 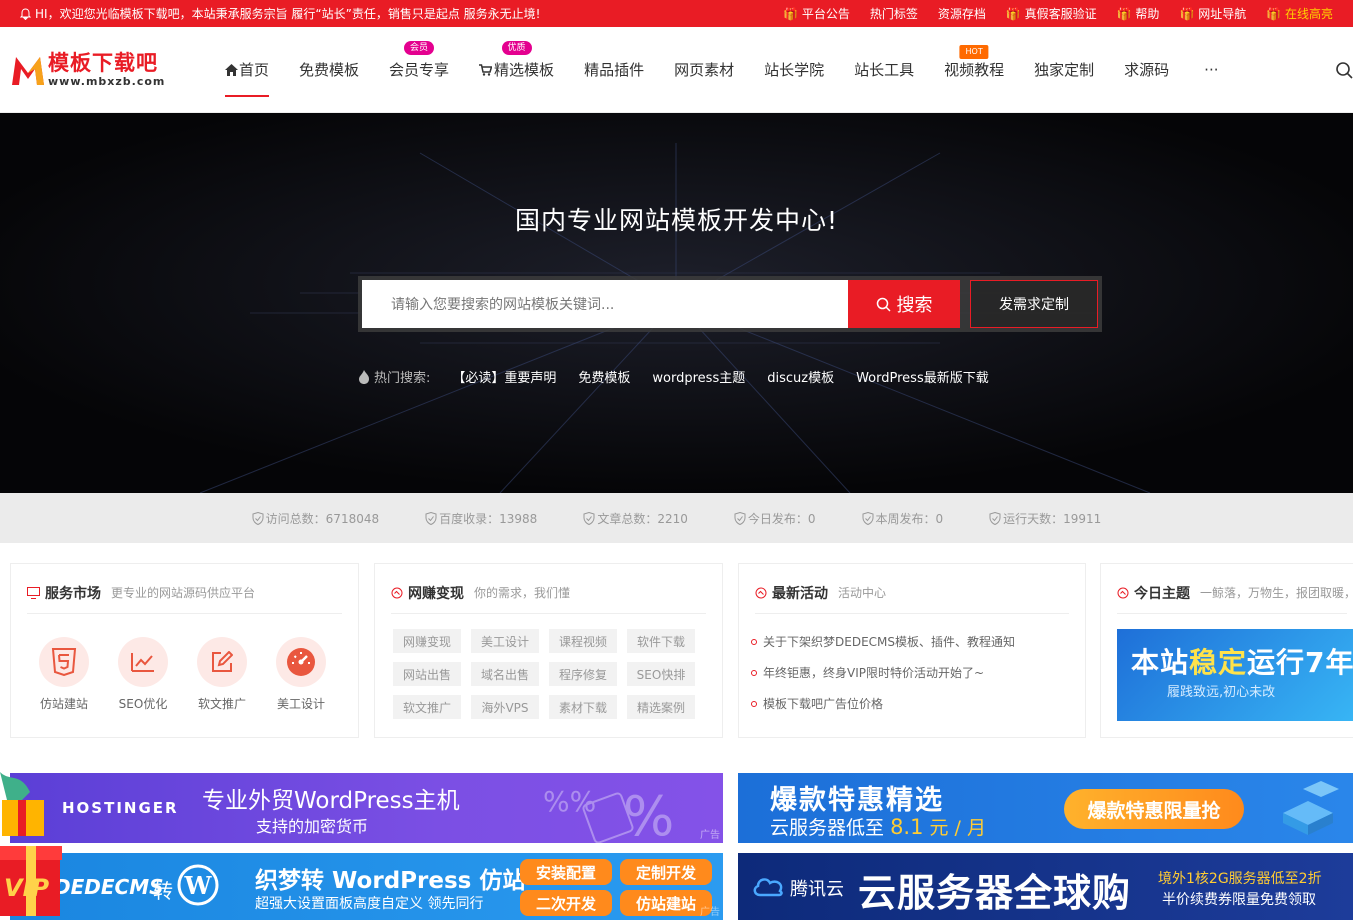 I want to click on nav-video-tutorials: HOT 视频教程, so click(x=974, y=70).